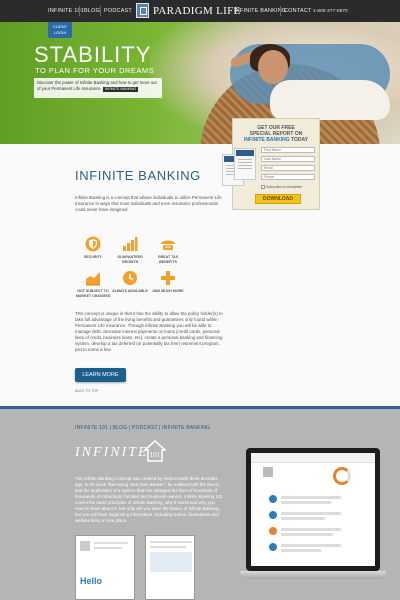  I want to click on infinite-101-title: INFINITE, so click(112, 452).